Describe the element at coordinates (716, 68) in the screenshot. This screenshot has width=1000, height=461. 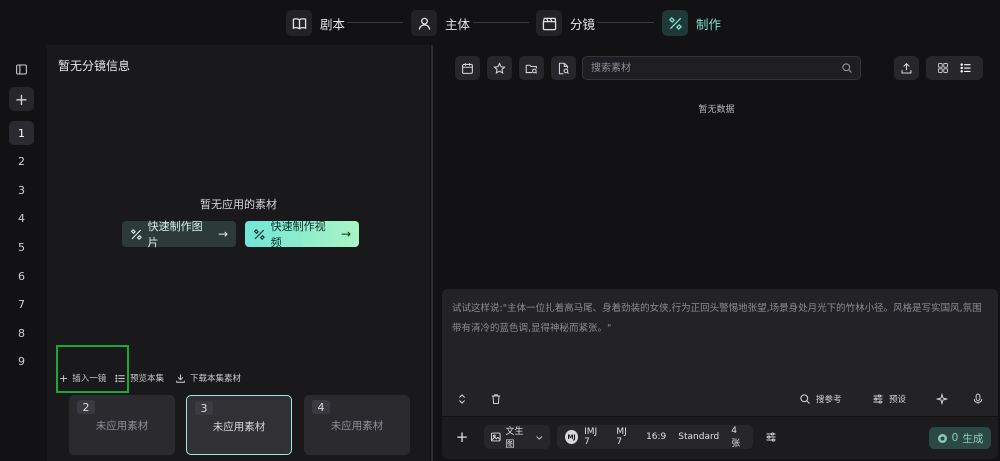
I see `search-input` at that location.